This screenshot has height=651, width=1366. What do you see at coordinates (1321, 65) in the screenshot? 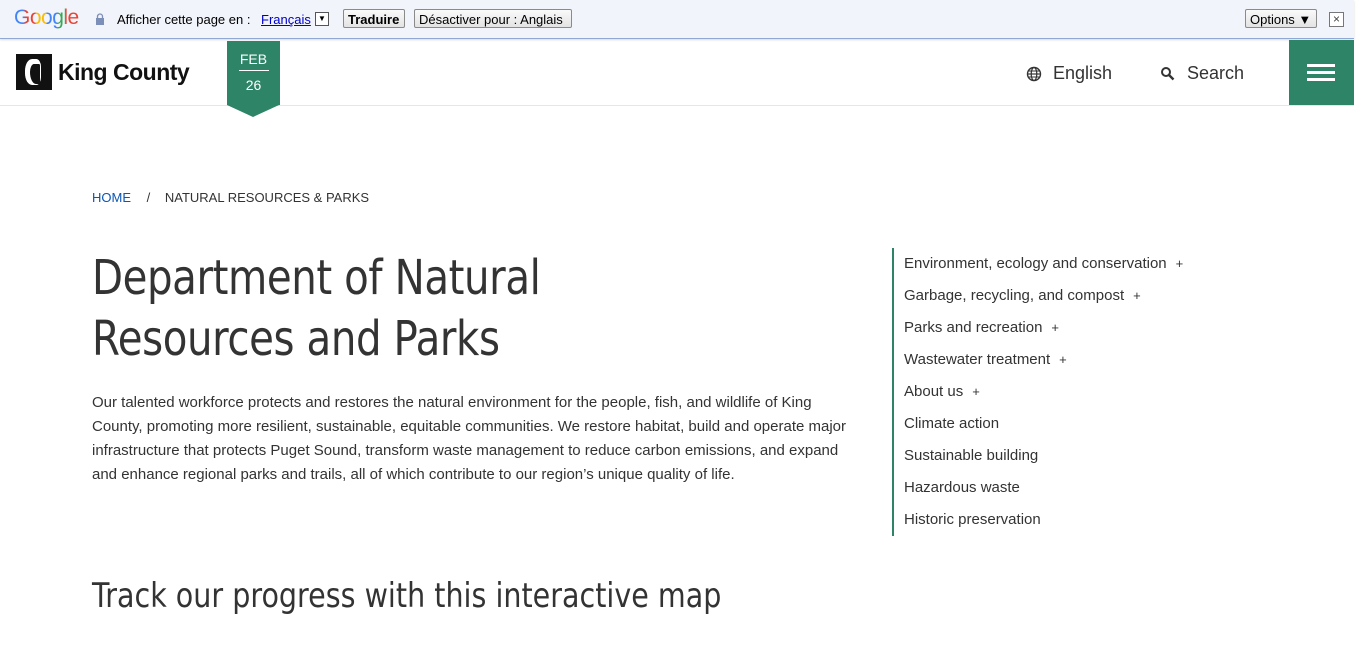
I see `hamburger-icon` at bounding box center [1321, 65].